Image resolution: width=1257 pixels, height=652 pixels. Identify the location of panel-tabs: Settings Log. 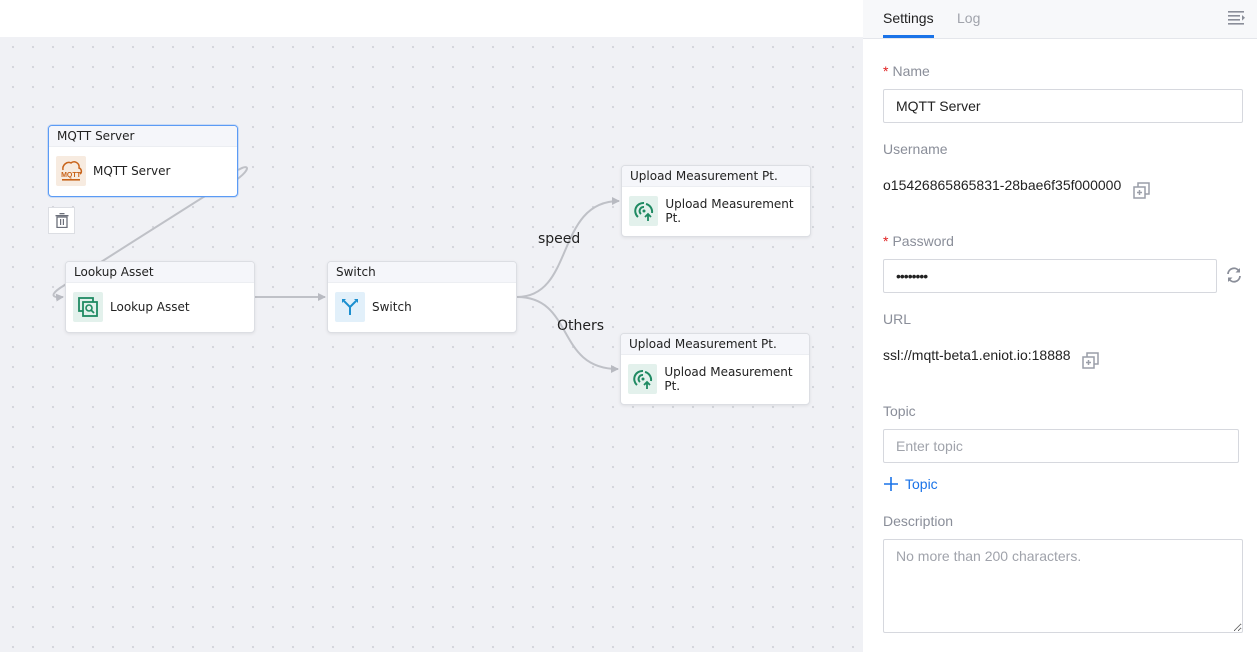
(1060, 19).